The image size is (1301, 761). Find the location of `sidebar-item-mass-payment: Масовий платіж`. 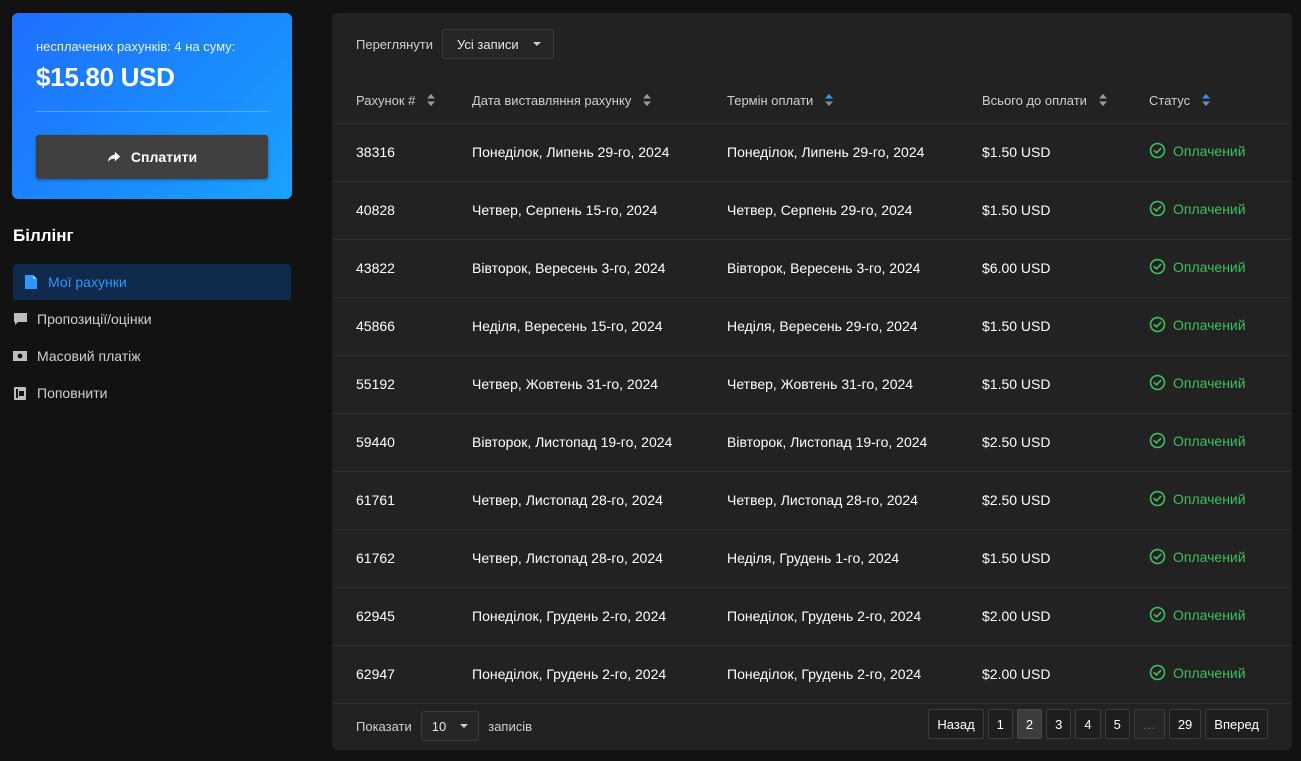

sidebar-item-mass-payment: Масовий платіж is located at coordinates (152, 356).